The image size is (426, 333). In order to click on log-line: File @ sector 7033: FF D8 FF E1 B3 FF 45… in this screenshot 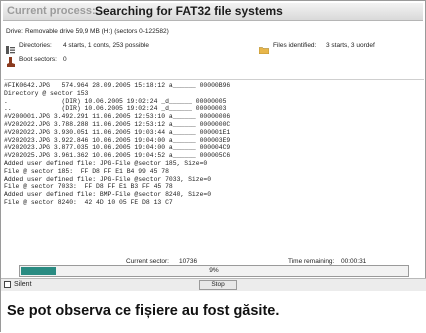, I will do `click(88, 187)`.